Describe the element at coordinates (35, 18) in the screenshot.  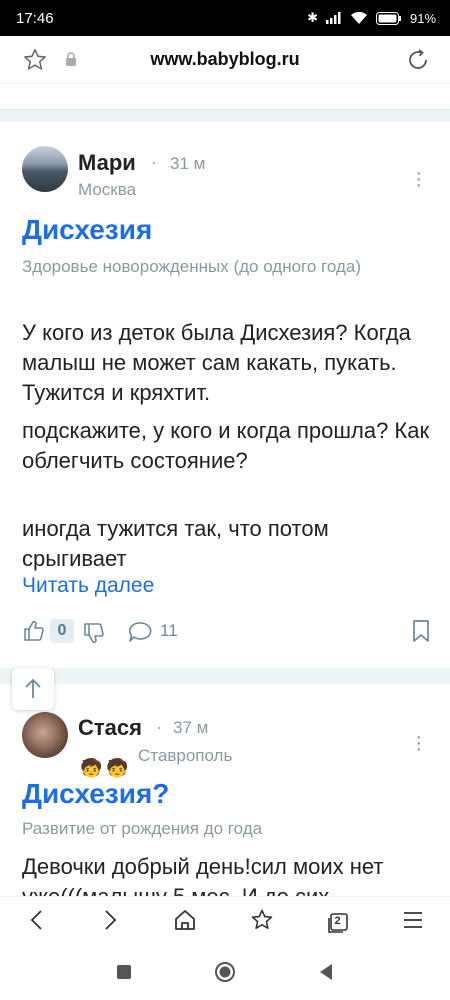
I see `status-time: 17:46` at that location.